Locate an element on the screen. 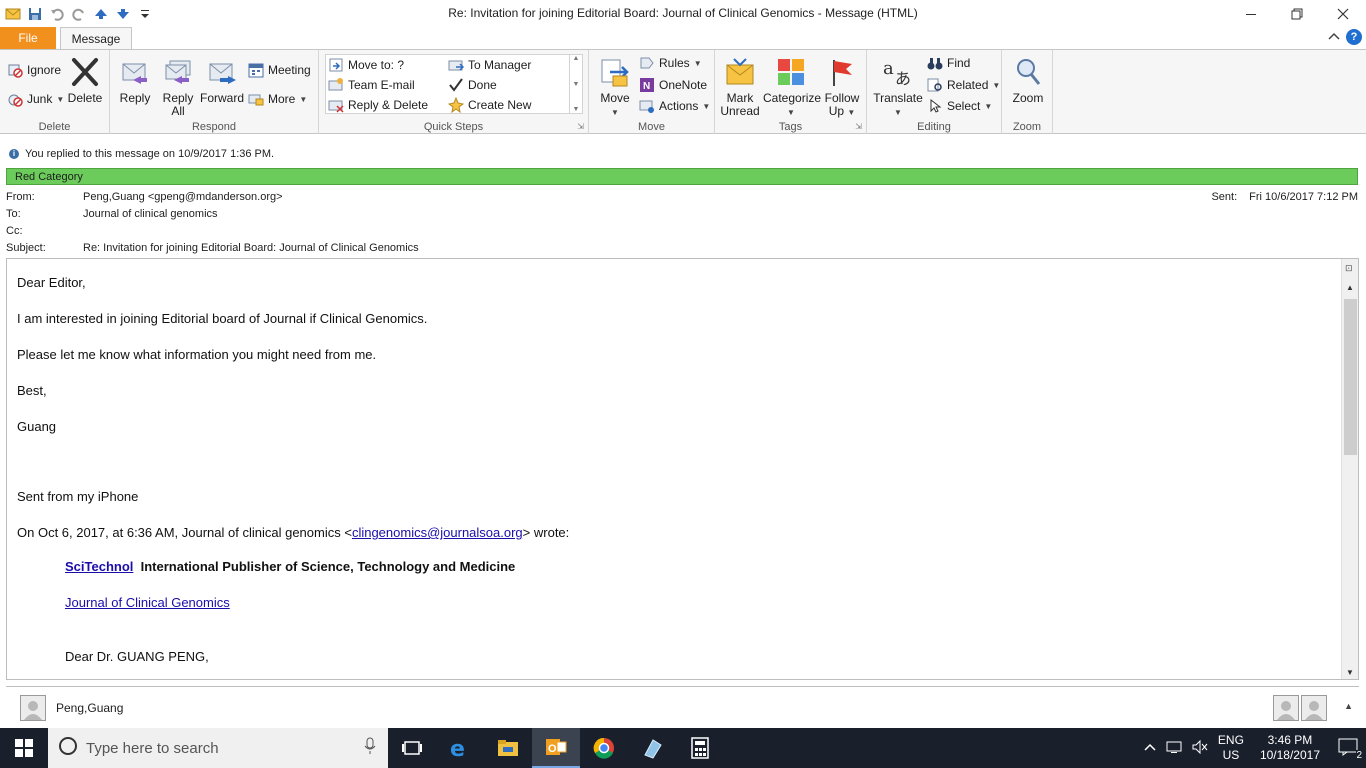  create-new-quickstep: Create New is located at coordinates (489, 105).